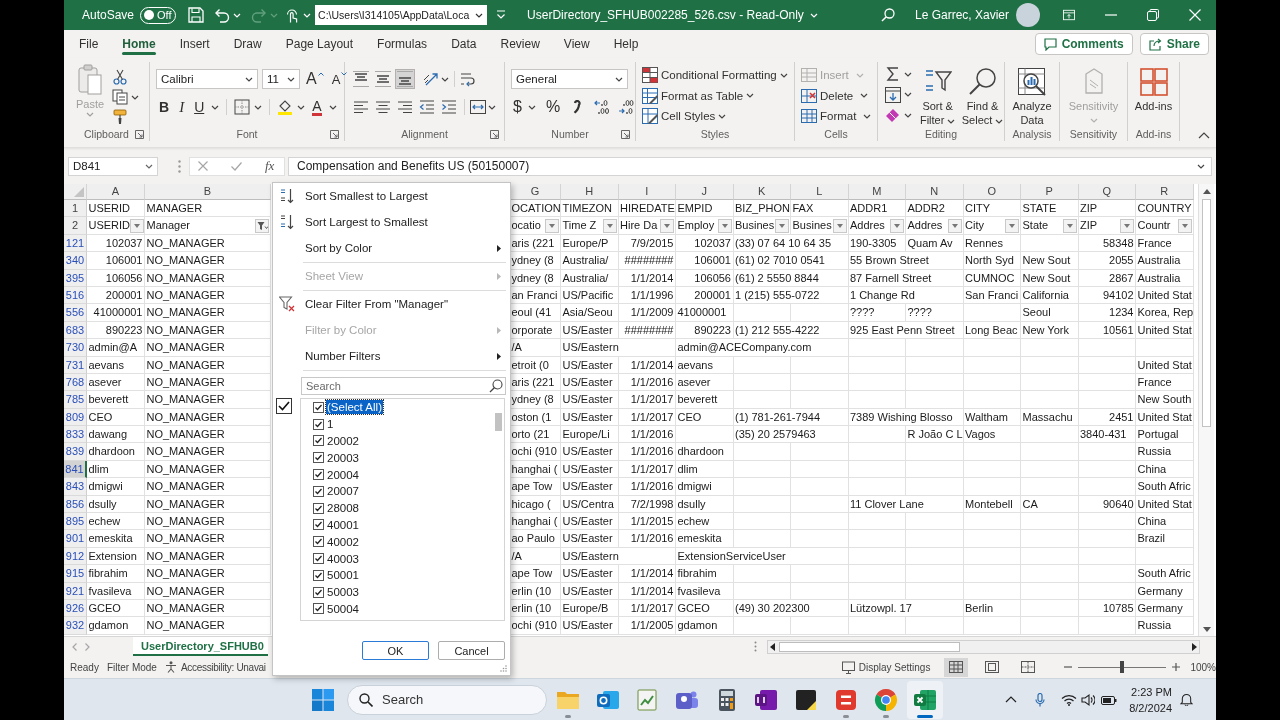 This screenshot has width=1280, height=720. Describe the element at coordinates (839, 95) in the screenshot. I see `delete-button: Delete` at that location.